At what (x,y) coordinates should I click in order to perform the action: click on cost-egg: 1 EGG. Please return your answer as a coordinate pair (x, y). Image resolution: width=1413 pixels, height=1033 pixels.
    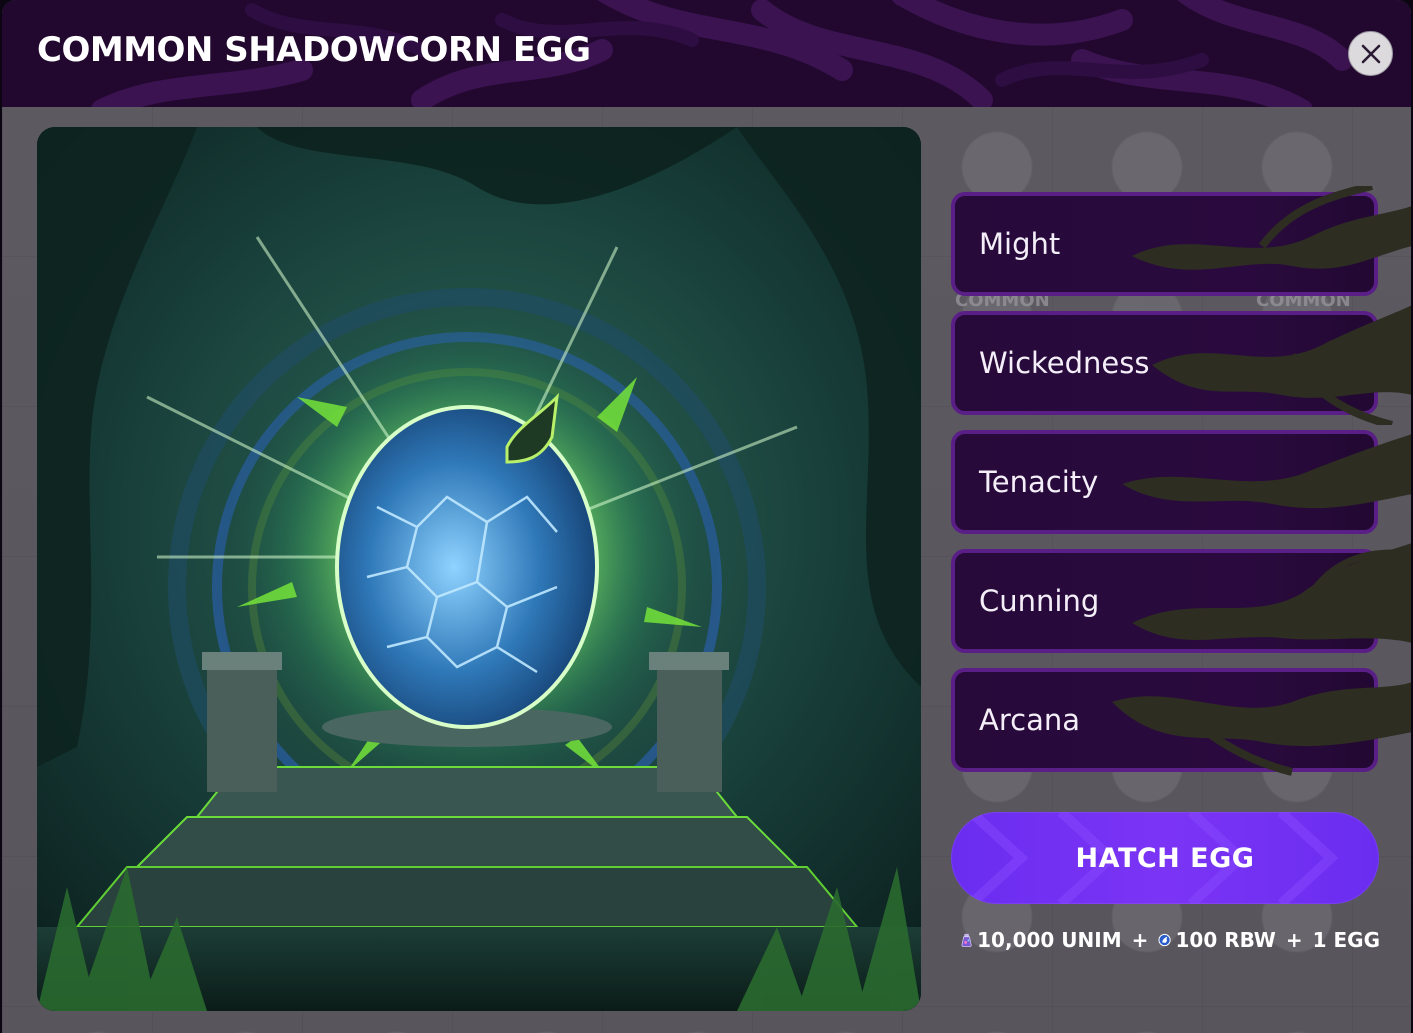
    Looking at the image, I should click on (1346, 940).